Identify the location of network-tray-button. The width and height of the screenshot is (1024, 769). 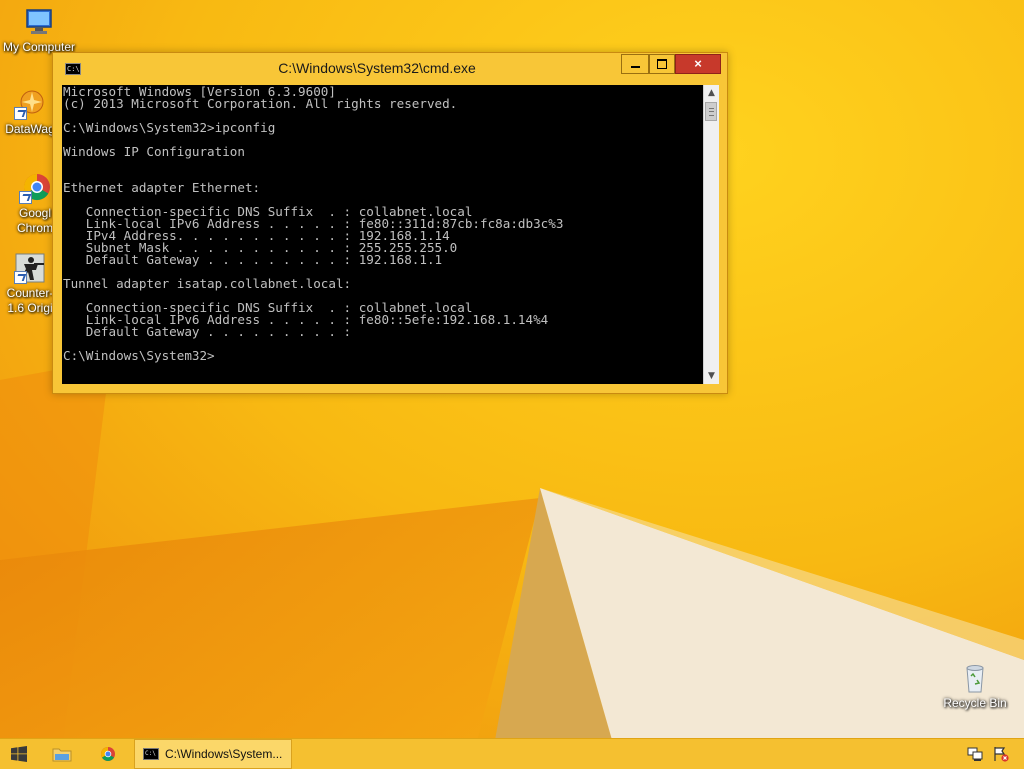
(975, 754).